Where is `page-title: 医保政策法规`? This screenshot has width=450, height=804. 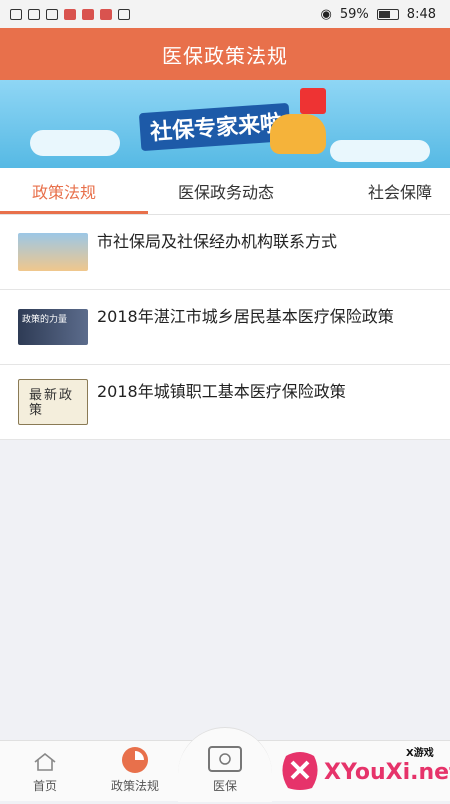 page-title: 医保政策法规 is located at coordinates (225, 55).